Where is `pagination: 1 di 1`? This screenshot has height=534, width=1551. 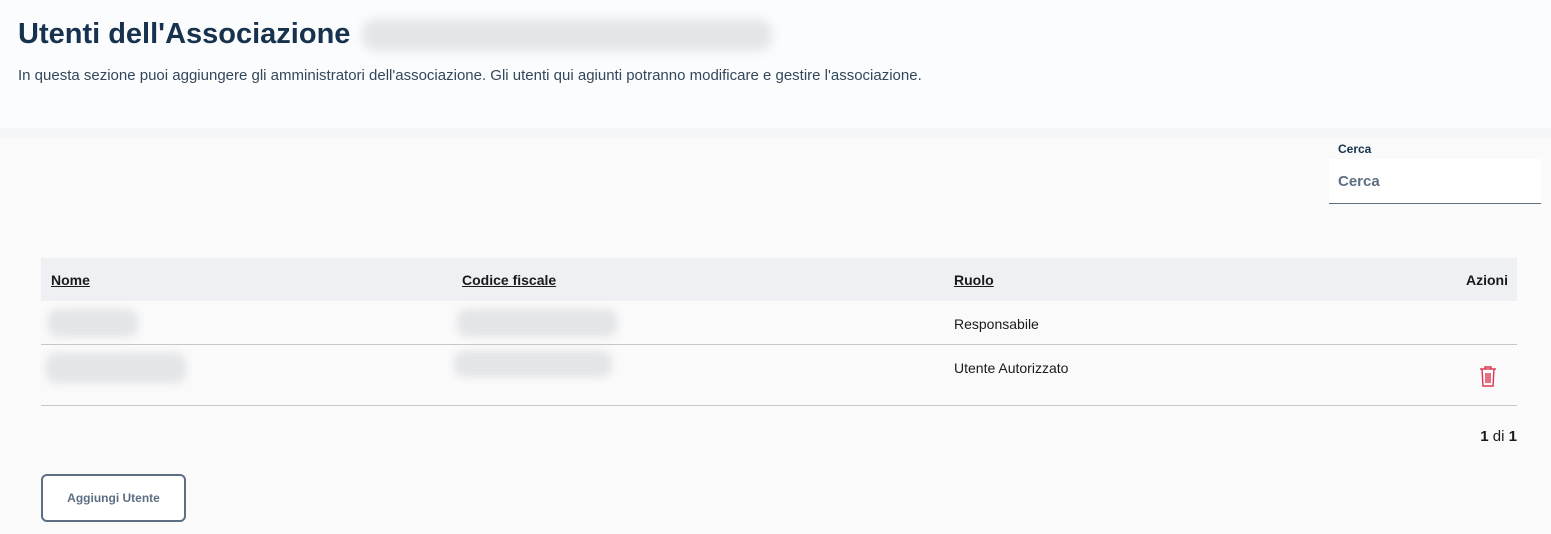 pagination: 1 di 1 is located at coordinates (1498, 436).